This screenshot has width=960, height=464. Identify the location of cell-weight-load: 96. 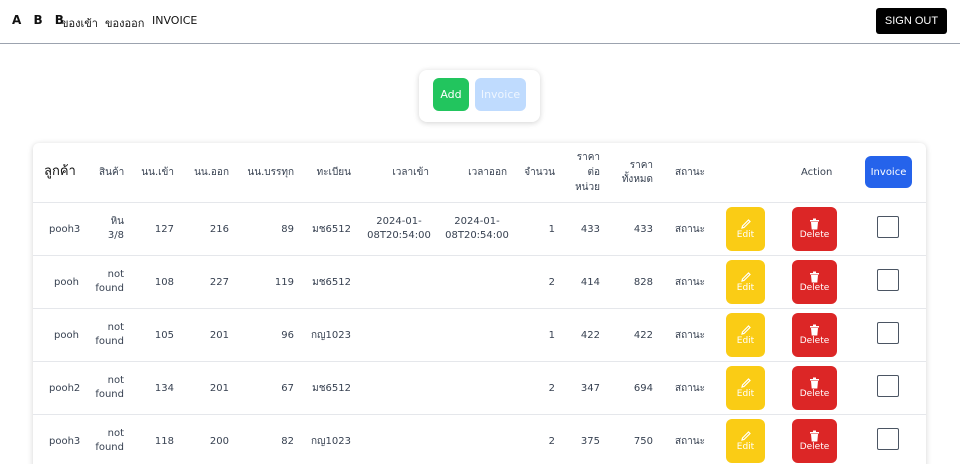
(287, 335).